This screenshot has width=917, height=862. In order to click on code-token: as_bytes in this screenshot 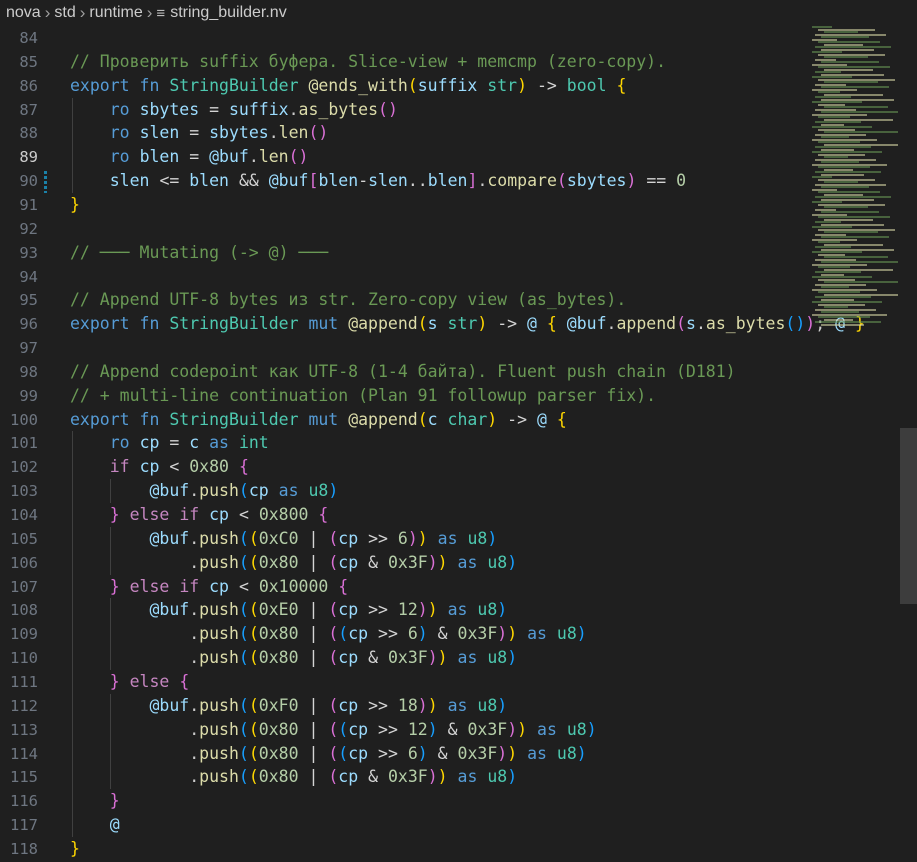, I will do `click(338, 109)`.